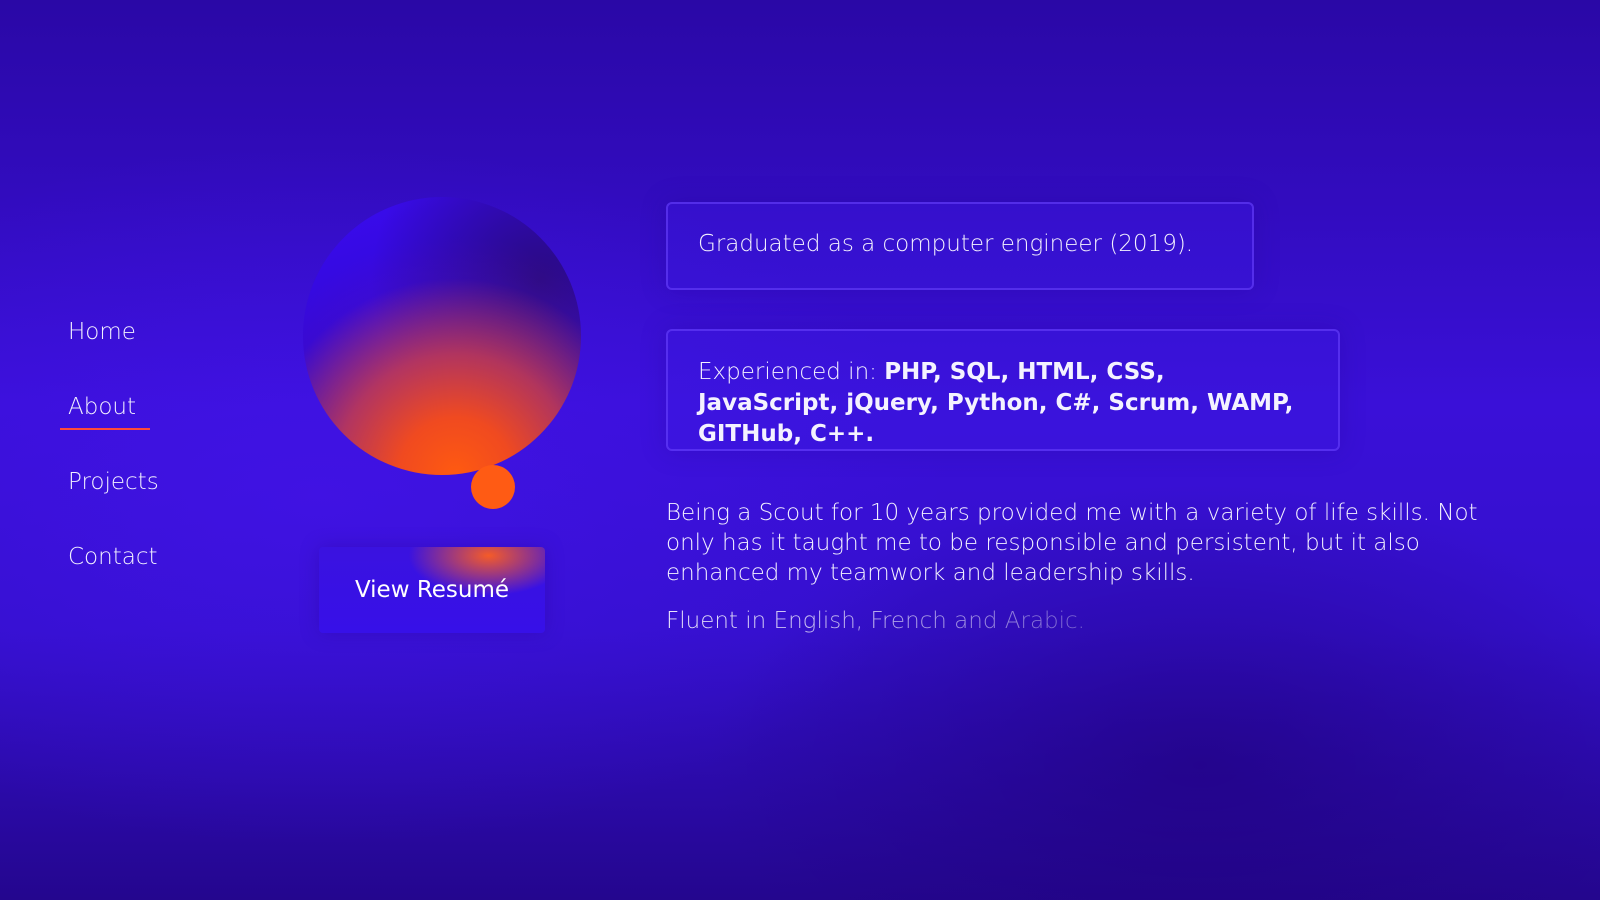  I want to click on nav-item-contact: Contact, so click(140, 573).